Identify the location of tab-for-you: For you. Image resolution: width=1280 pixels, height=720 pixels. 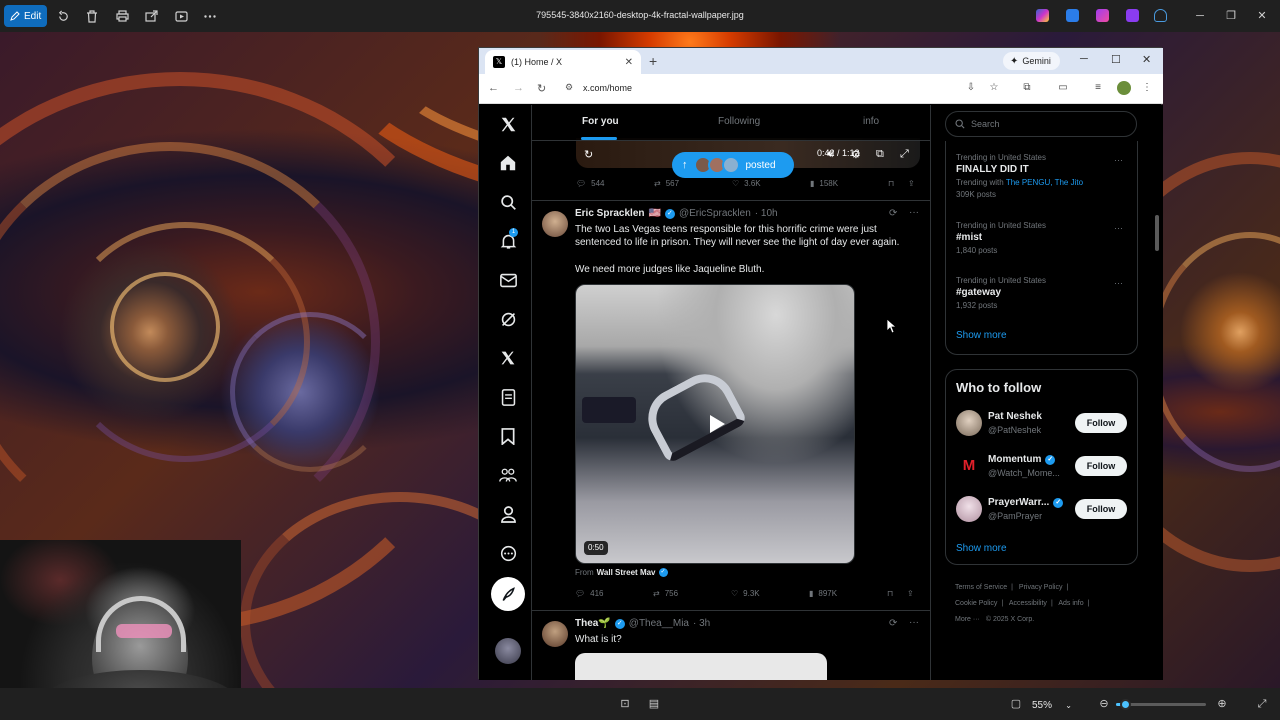
(600, 121).